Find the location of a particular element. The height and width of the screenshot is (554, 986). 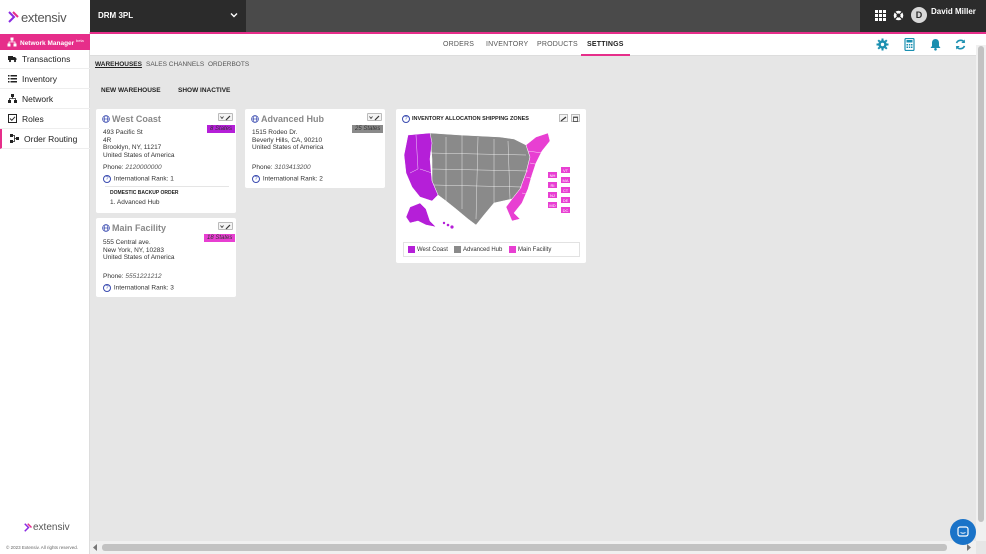

new-warehouse-button: NEW WAREHOUSE is located at coordinates (131, 90).